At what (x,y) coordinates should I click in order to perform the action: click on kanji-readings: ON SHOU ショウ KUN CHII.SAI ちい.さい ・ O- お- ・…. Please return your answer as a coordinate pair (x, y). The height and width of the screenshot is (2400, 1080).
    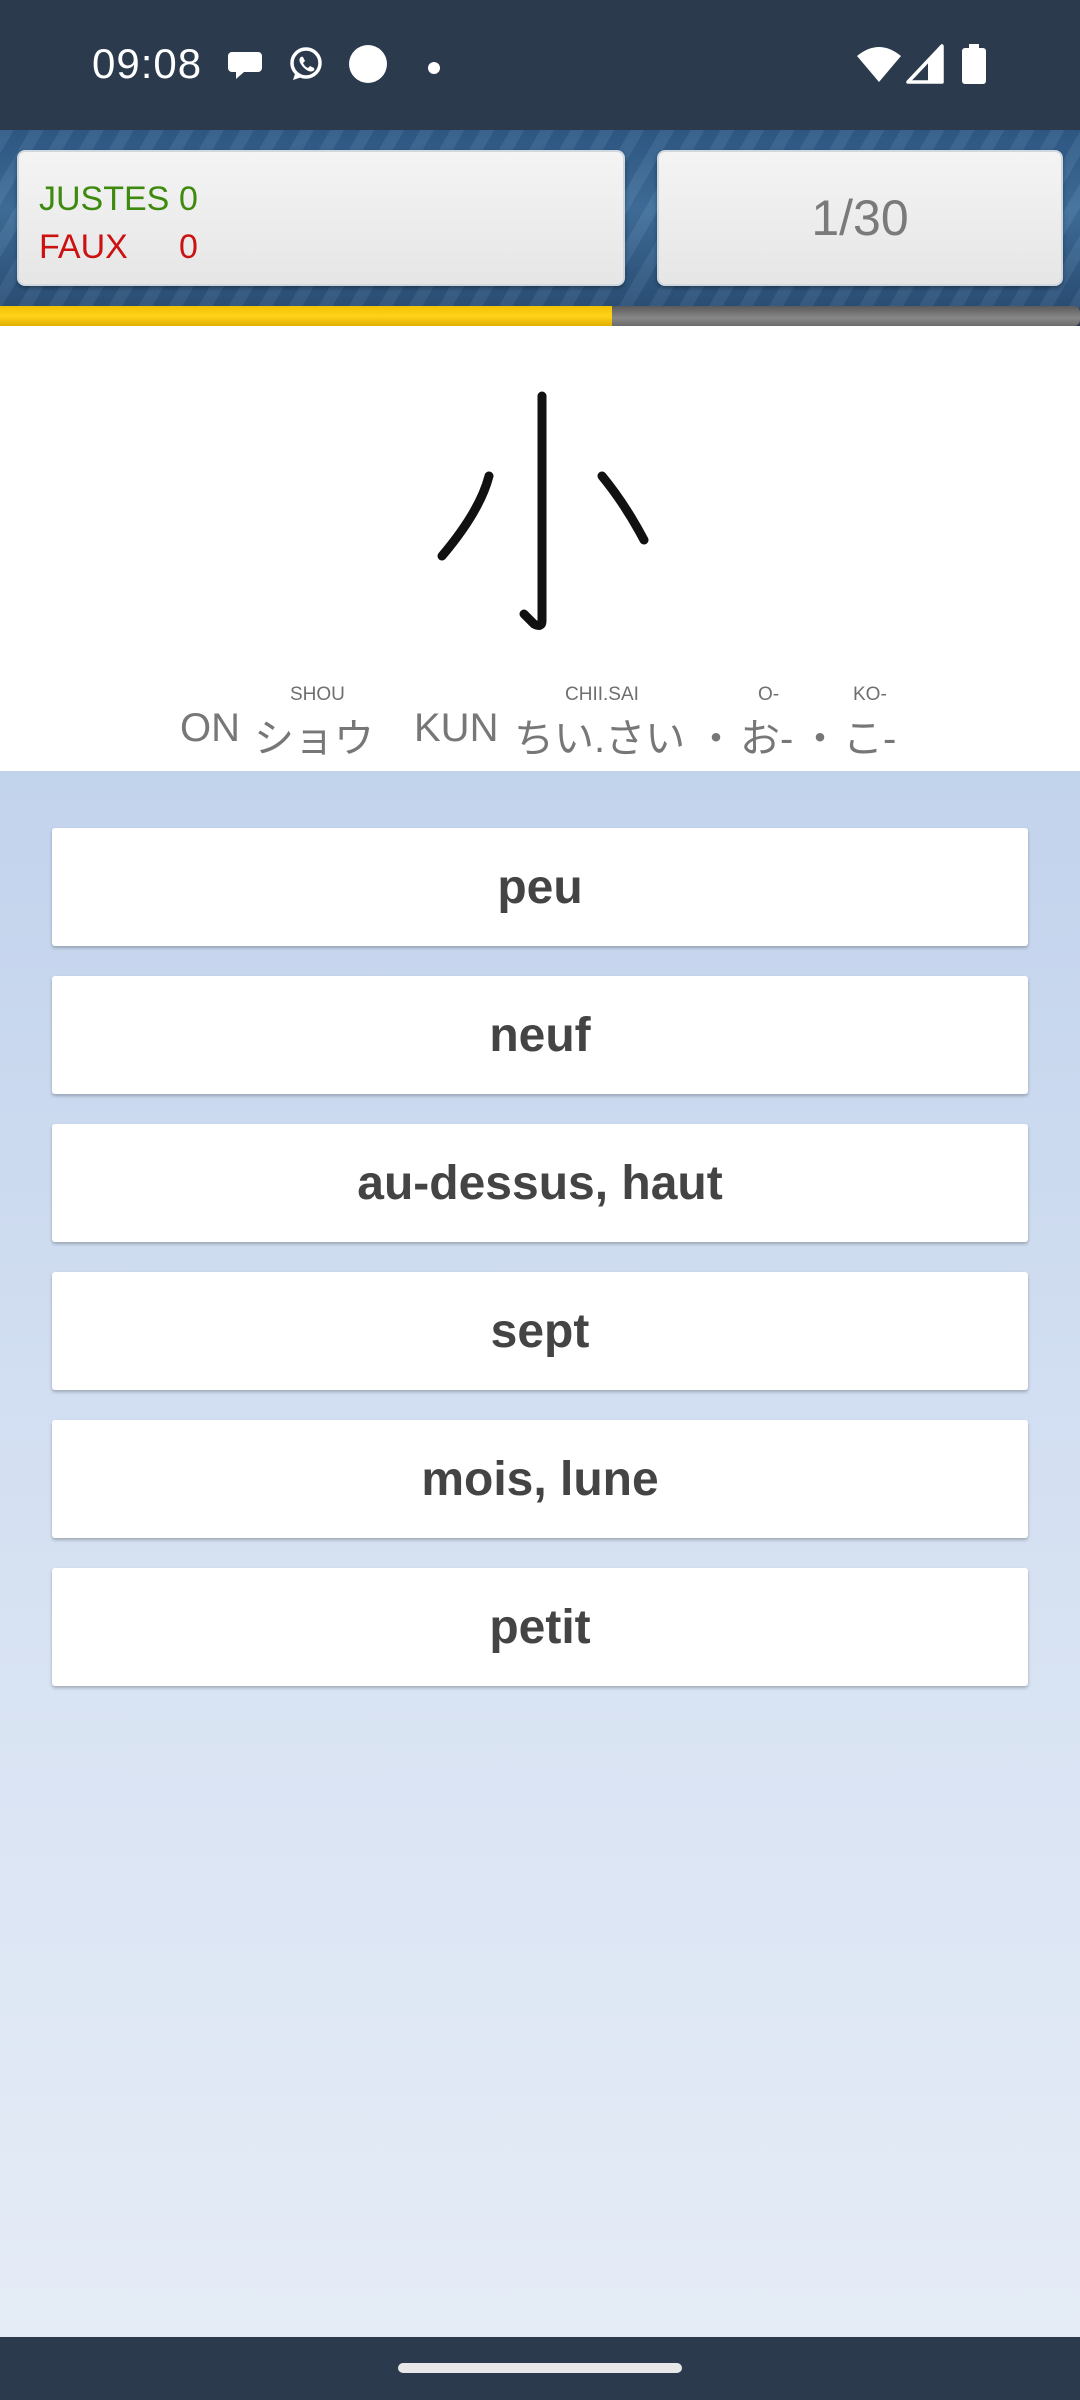
    Looking at the image, I should click on (540, 711).